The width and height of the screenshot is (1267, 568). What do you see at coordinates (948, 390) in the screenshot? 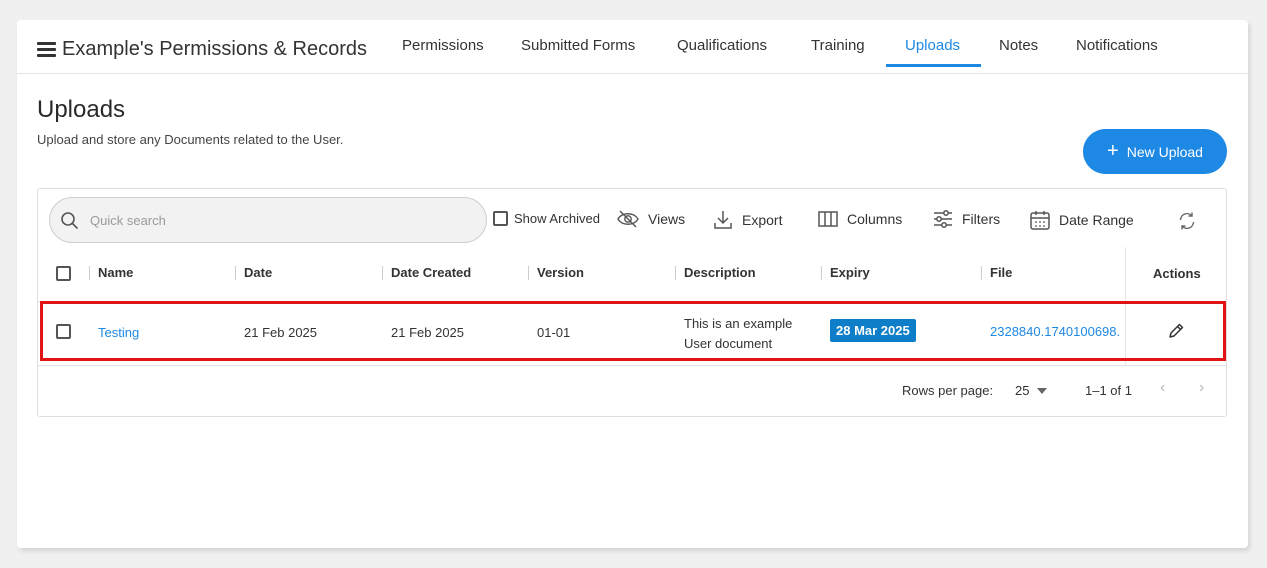
I see `rows-per-page-label: Rows per page:` at bounding box center [948, 390].